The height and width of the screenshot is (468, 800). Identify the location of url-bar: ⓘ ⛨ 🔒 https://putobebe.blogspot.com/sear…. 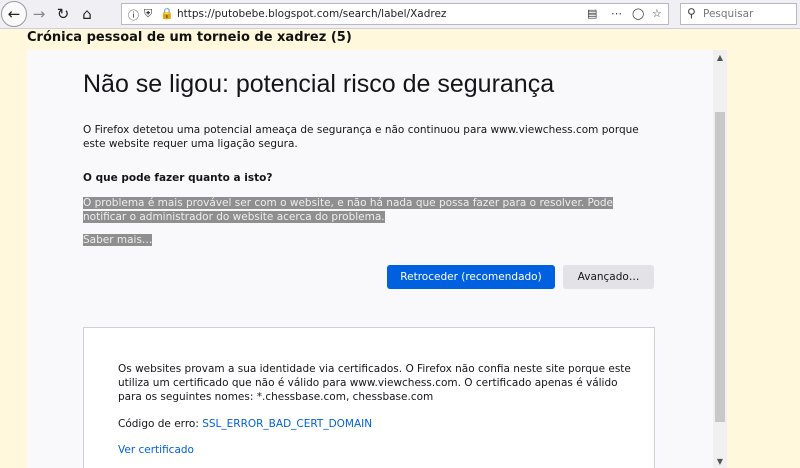
(395, 14).